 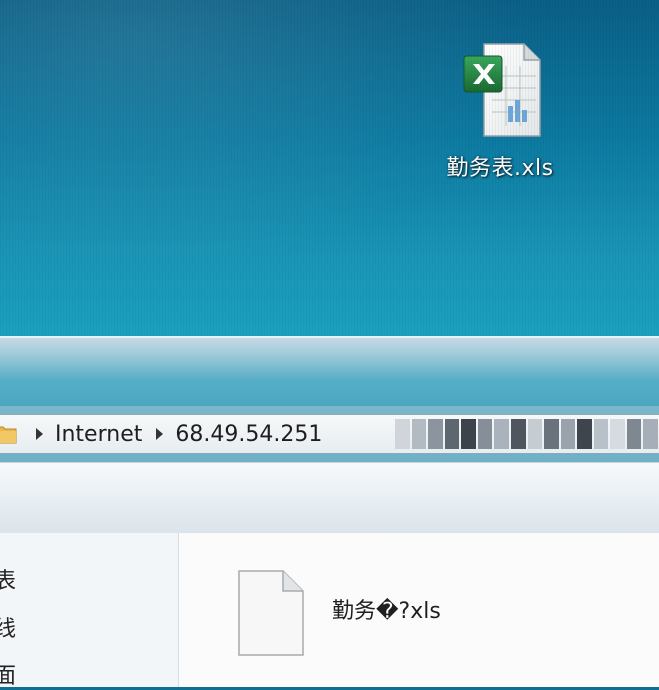 I want to click on file-item: 勤务�?xls, so click(x=367, y=619).